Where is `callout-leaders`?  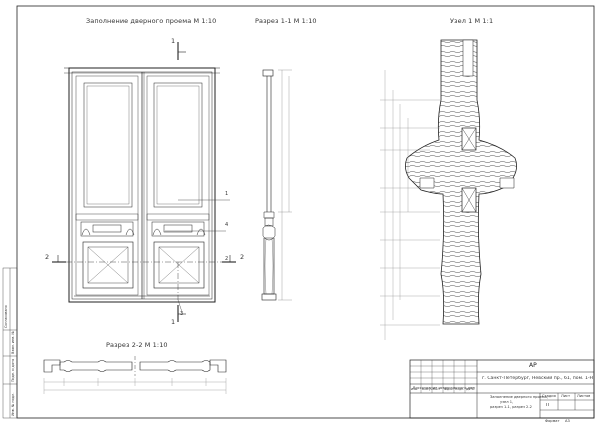
callout-leaders is located at coordinates (197, 256).